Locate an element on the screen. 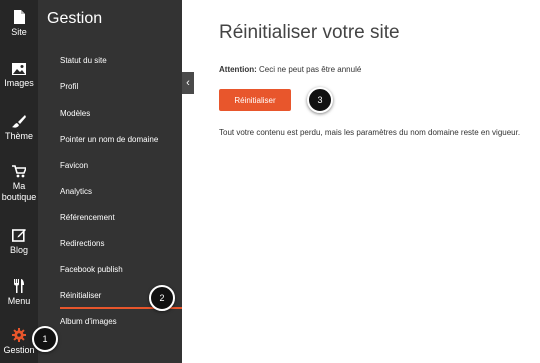 This screenshot has width=540, height=363. image-icon is located at coordinates (19, 69).